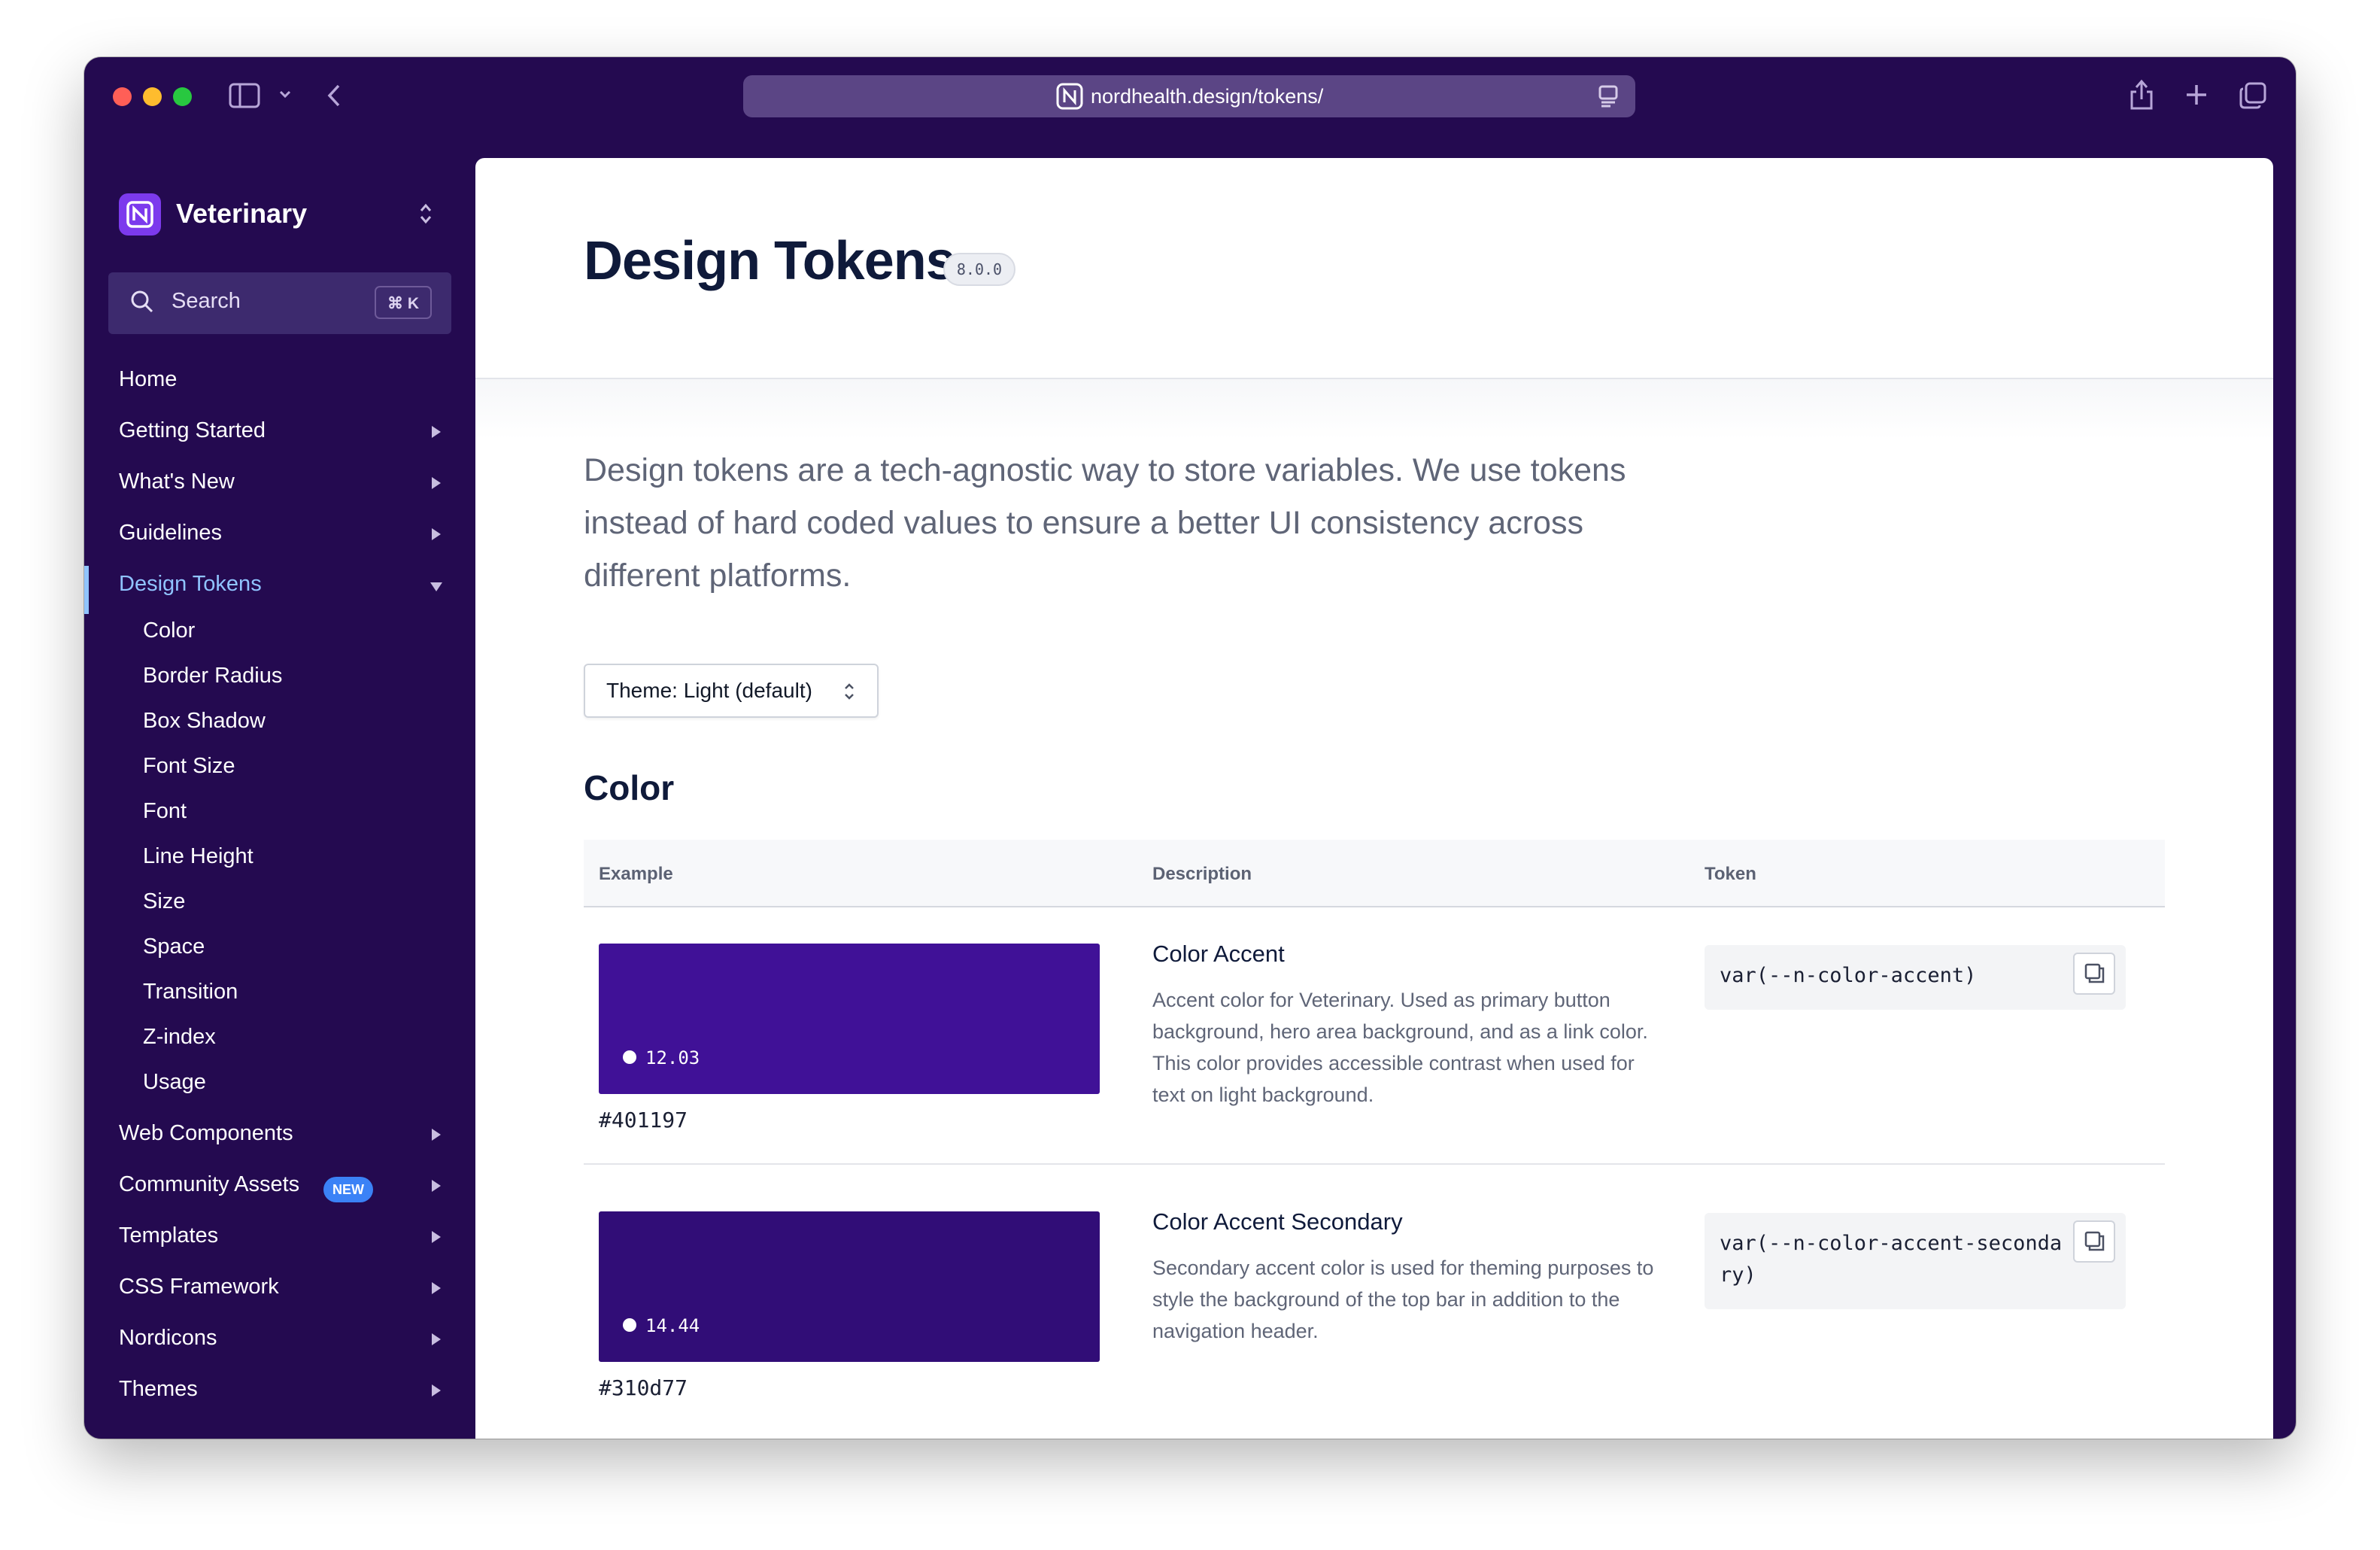 The image size is (2380, 1550). Describe the element at coordinates (849, 1019) in the screenshot. I see `color-swatch: 12.03` at that location.